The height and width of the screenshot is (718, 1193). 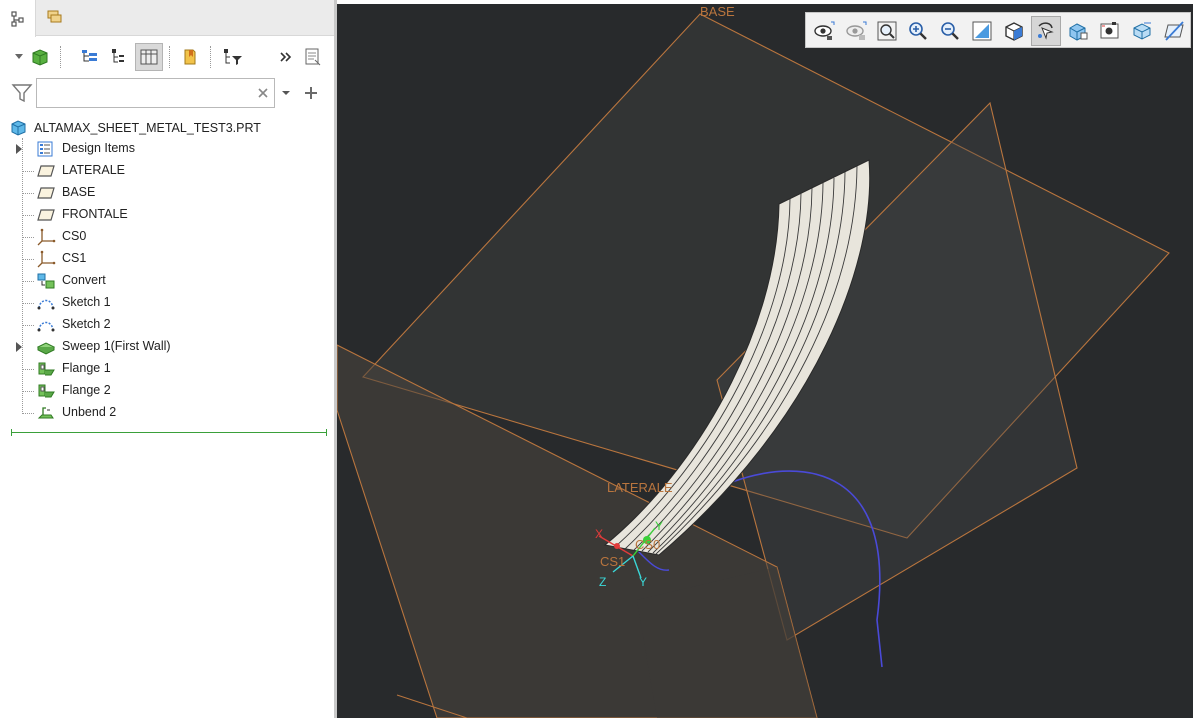 I want to click on tree-columns-button, so click(x=149, y=57).